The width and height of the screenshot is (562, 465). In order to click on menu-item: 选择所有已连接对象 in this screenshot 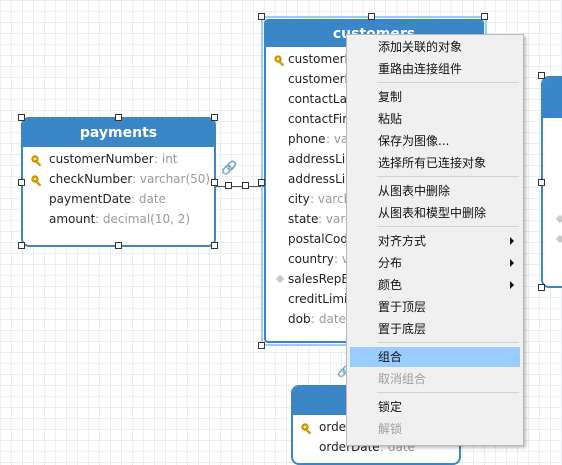, I will do `click(435, 163)`.